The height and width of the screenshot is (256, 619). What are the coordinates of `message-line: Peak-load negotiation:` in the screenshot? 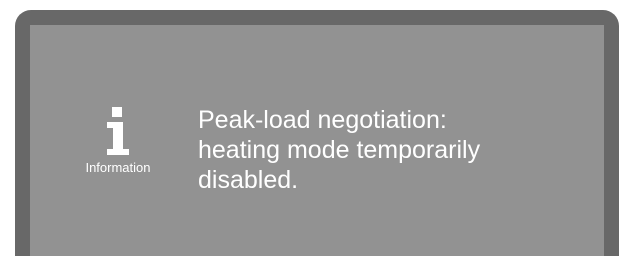 It's located at (322, 120).